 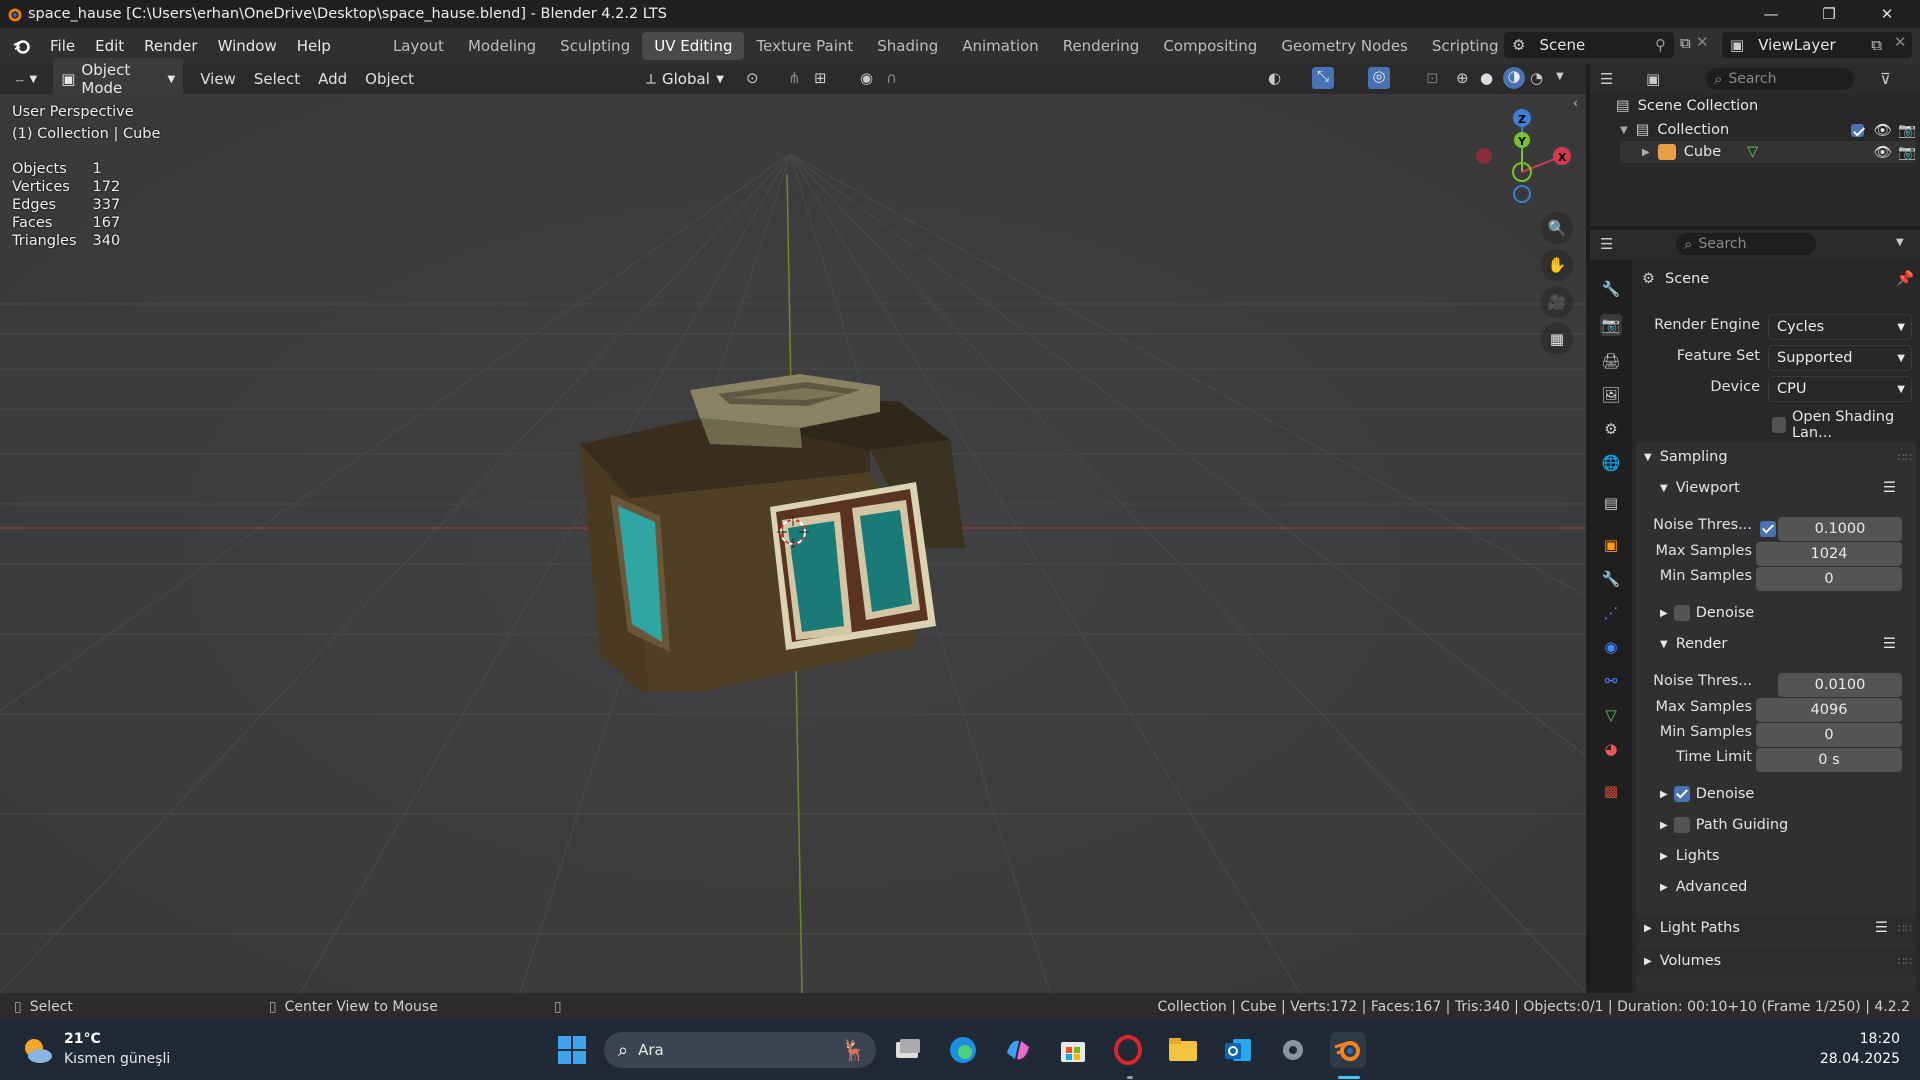 What do you see at coordinates (277, 79) in the screenshot?
I see `menu-select: Select` at bounding box center [277, 79].